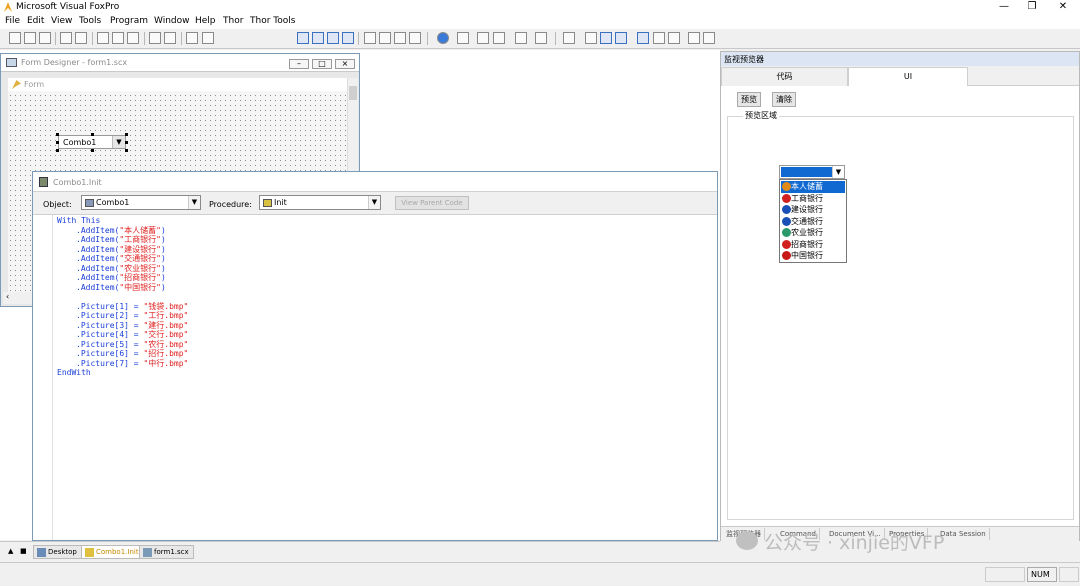 This screenshot has height=586, width=1080. I want to click on redo-icon, so click(170, 38).